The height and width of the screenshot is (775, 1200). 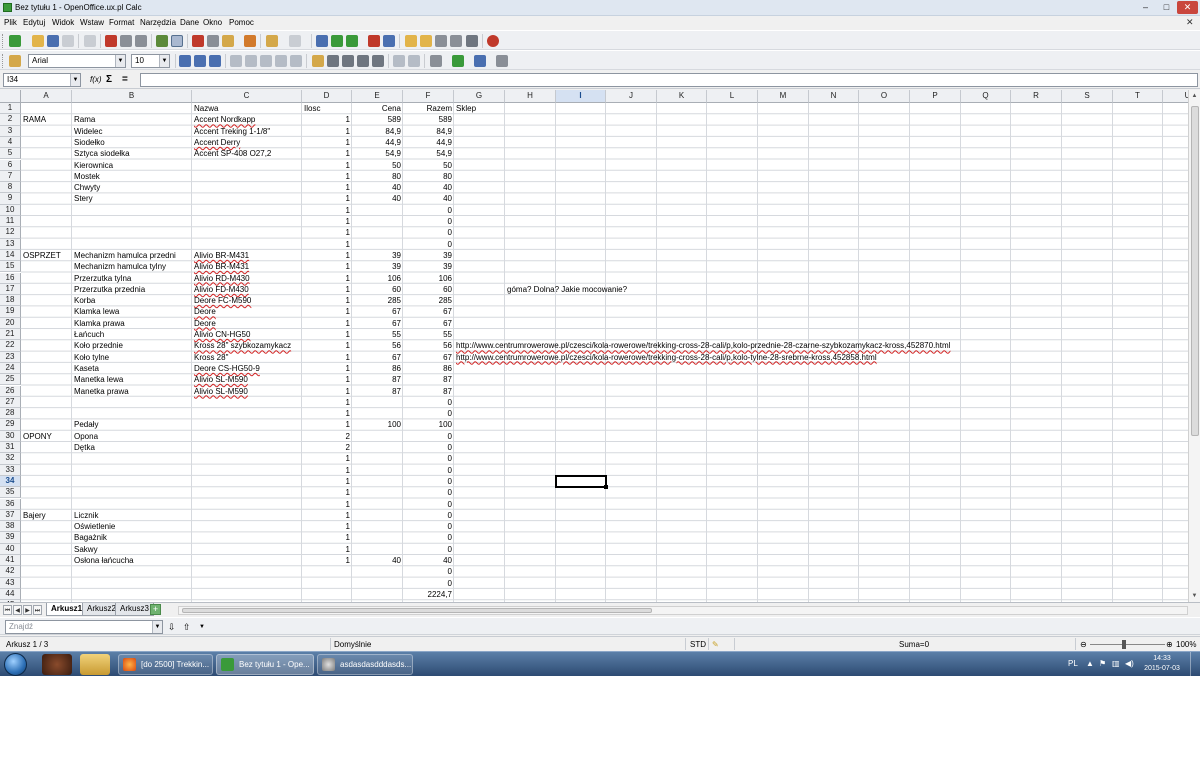 What do you see at coordinates (426, 41) in the screenshot?
I see `navigator-icon` at bounding box center [426, 41].